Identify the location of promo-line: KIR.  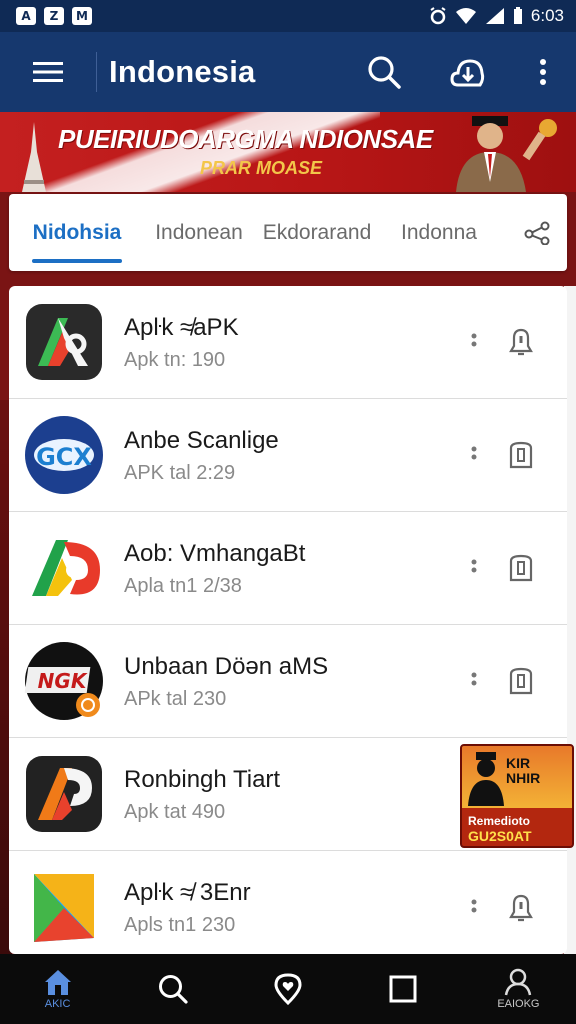
(518, 763).